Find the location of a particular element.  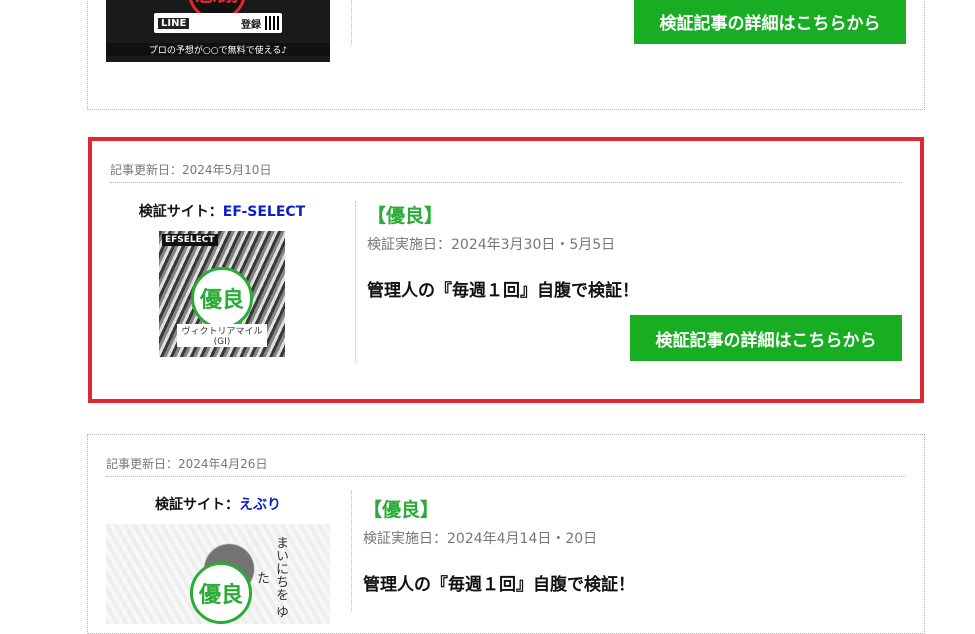

seal-text: 感謝 is located at coordinates (217, 4).